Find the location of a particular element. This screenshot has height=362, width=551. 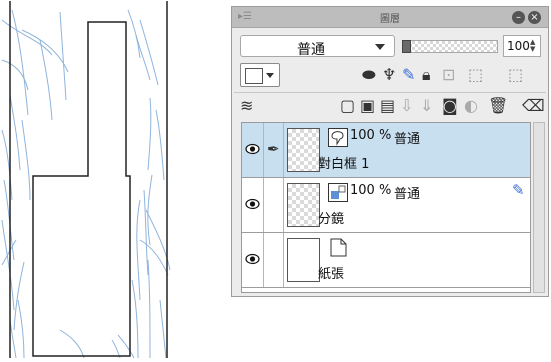

layer-name: 紙張 is located at coordinates (331, 274).